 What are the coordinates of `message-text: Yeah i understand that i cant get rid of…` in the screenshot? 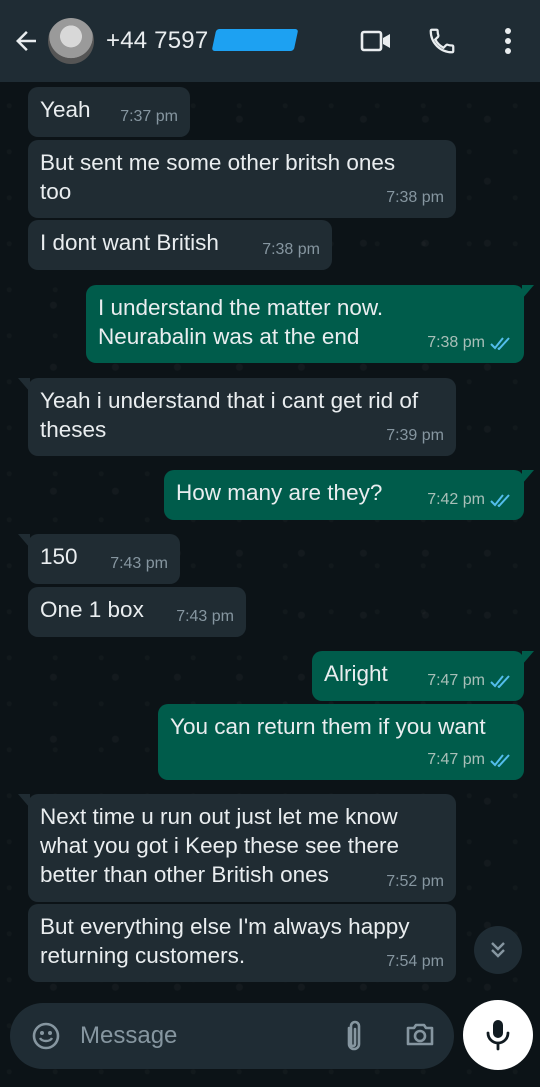 It's located at (229, 415).